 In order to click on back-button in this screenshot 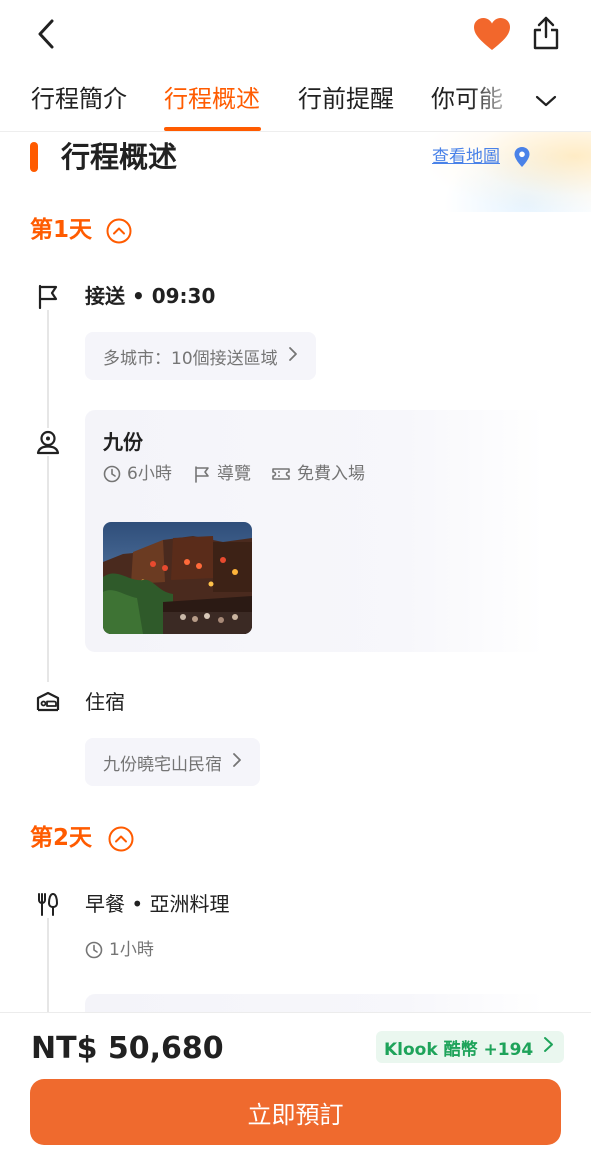, I will do `click(46, 34)`.